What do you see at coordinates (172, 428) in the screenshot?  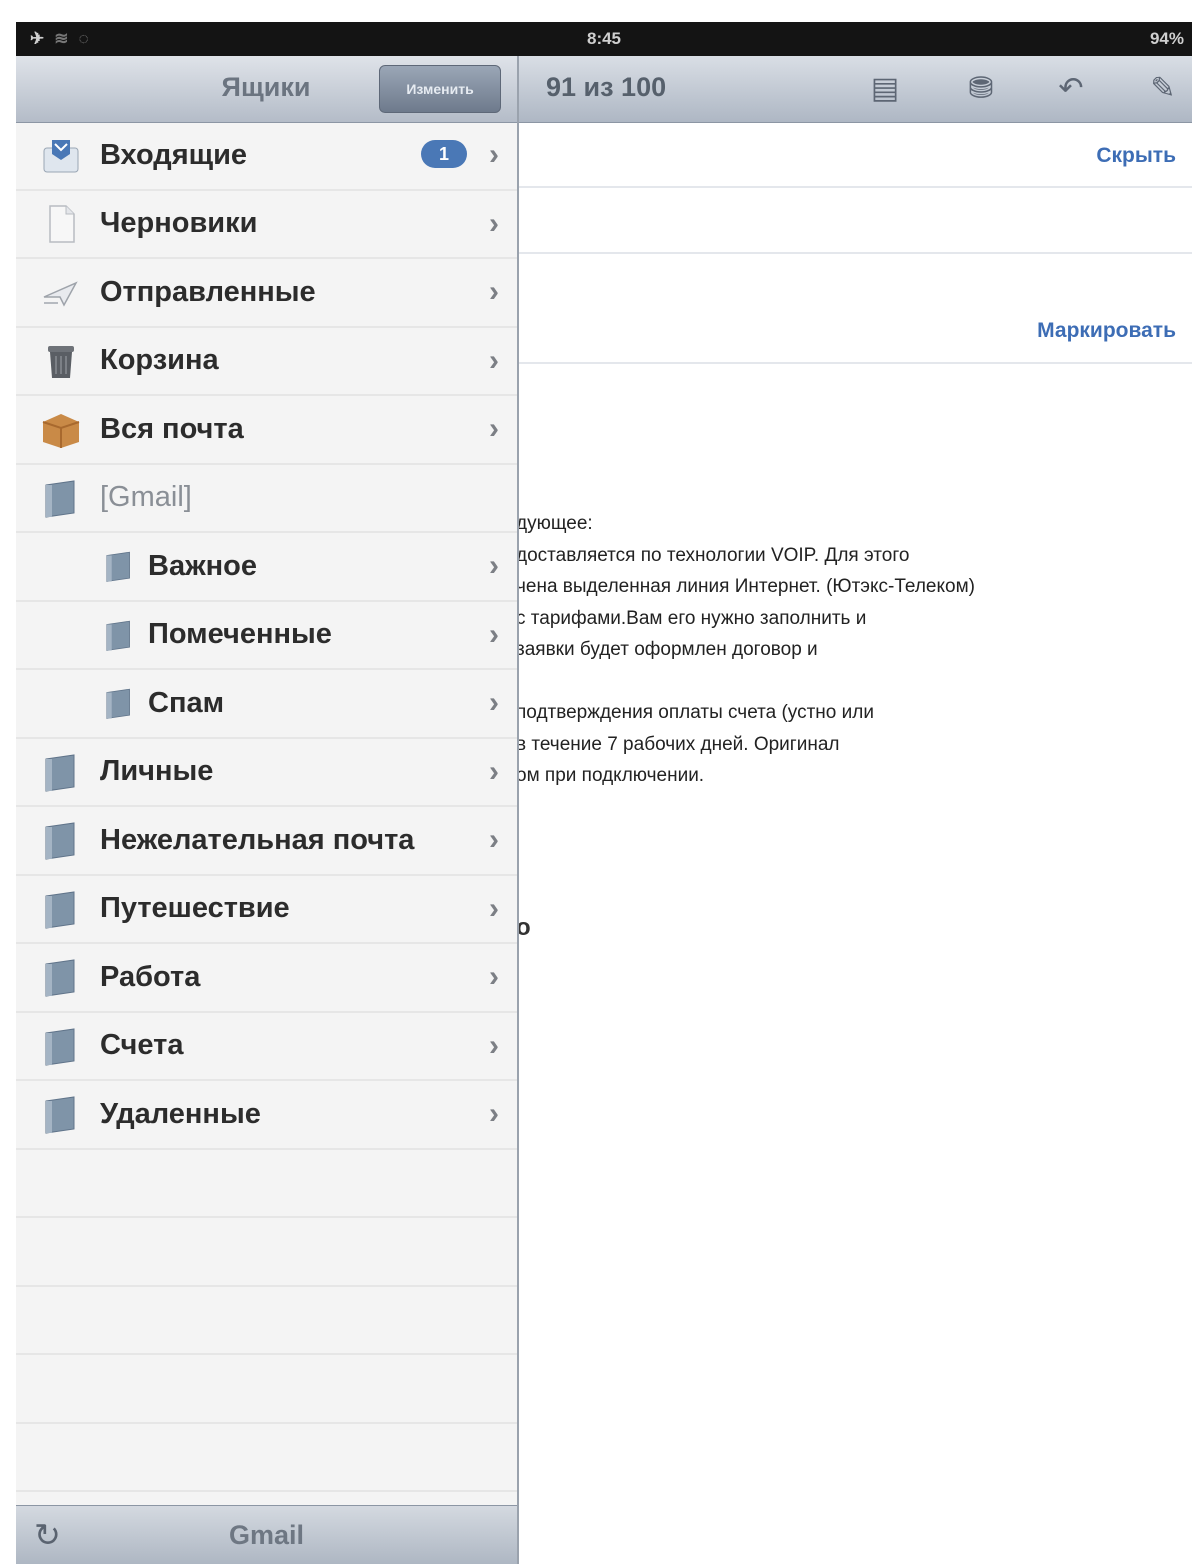 I see `mailbox-label: Вся почта` at bounding box center [172, 428].